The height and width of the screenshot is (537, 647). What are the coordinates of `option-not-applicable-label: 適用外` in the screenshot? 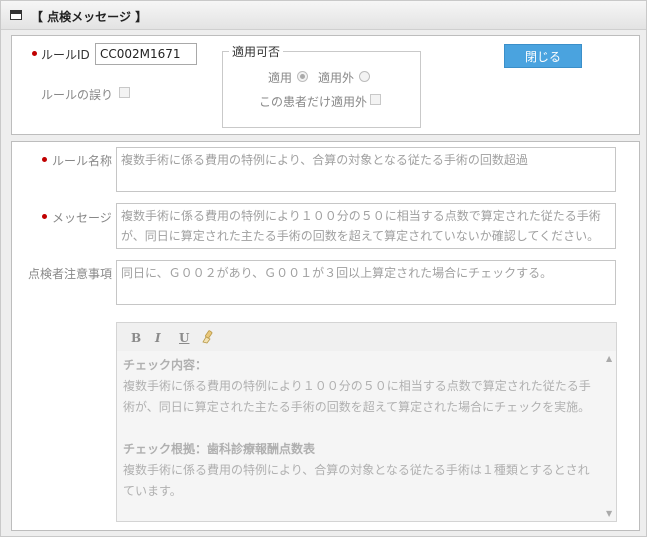 It's located at (336, 78).